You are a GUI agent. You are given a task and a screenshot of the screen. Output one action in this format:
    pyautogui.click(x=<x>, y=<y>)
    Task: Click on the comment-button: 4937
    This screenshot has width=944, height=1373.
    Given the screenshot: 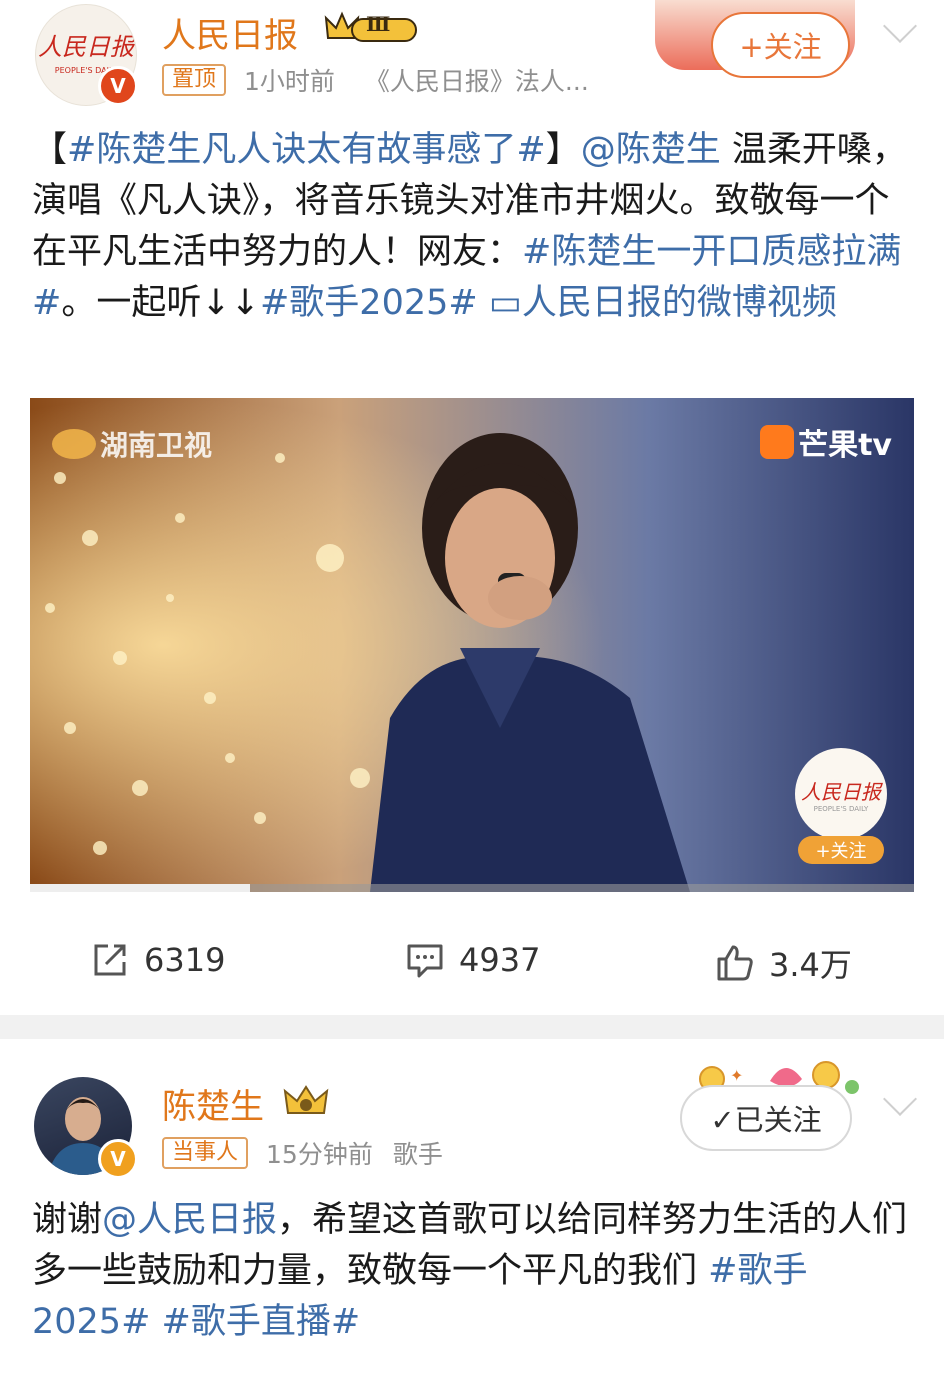 What is the action you would take?
    pyautogui.click(x=472, y=960)
    